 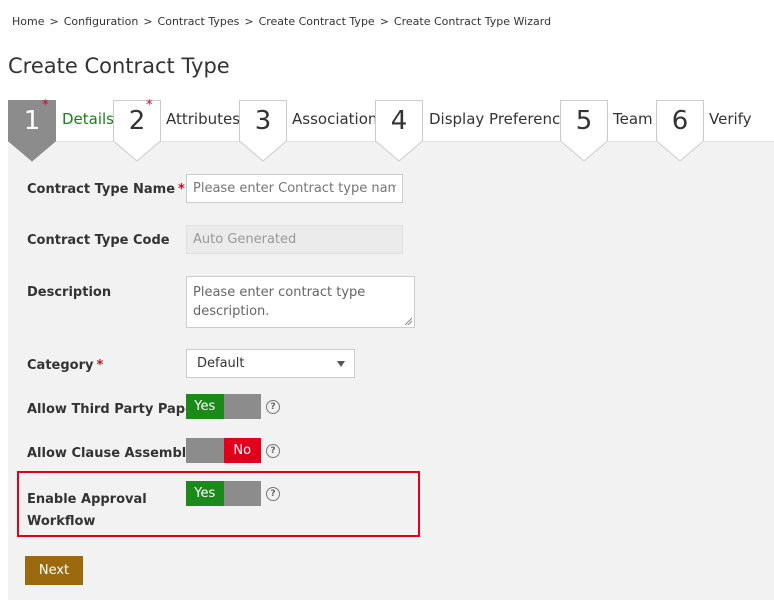 I want to click on step-number: 5, so click(x=584, y=121).